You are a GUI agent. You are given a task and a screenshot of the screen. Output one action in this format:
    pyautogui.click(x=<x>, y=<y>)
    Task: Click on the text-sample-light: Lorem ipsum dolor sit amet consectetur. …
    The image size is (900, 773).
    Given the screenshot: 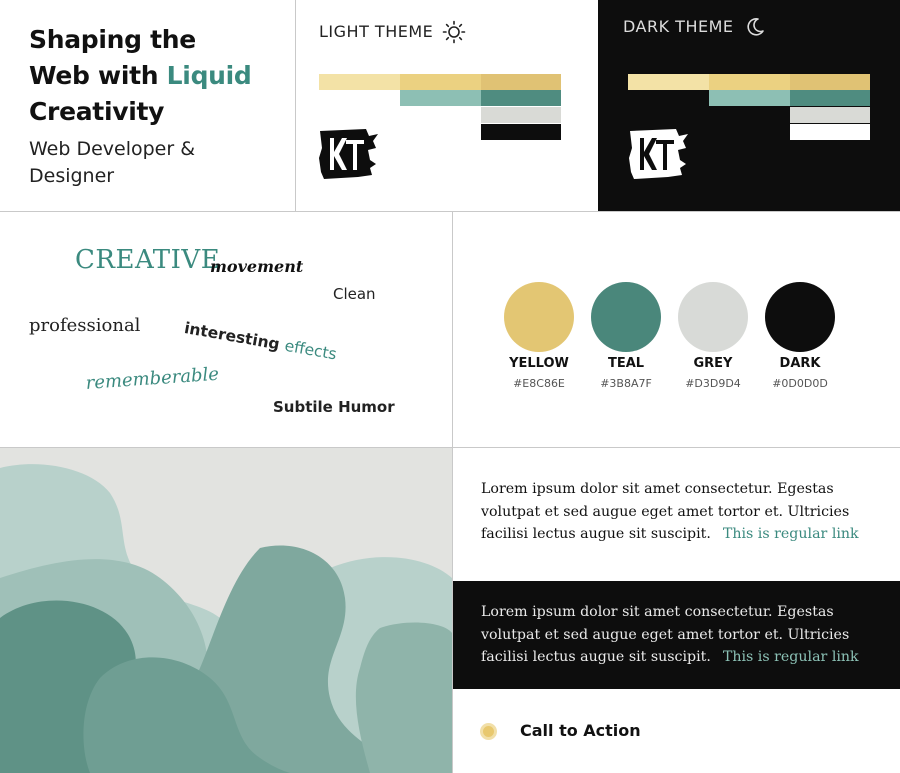 What is the action you would take?
    pyautogui.click(x=676, y=514)
    